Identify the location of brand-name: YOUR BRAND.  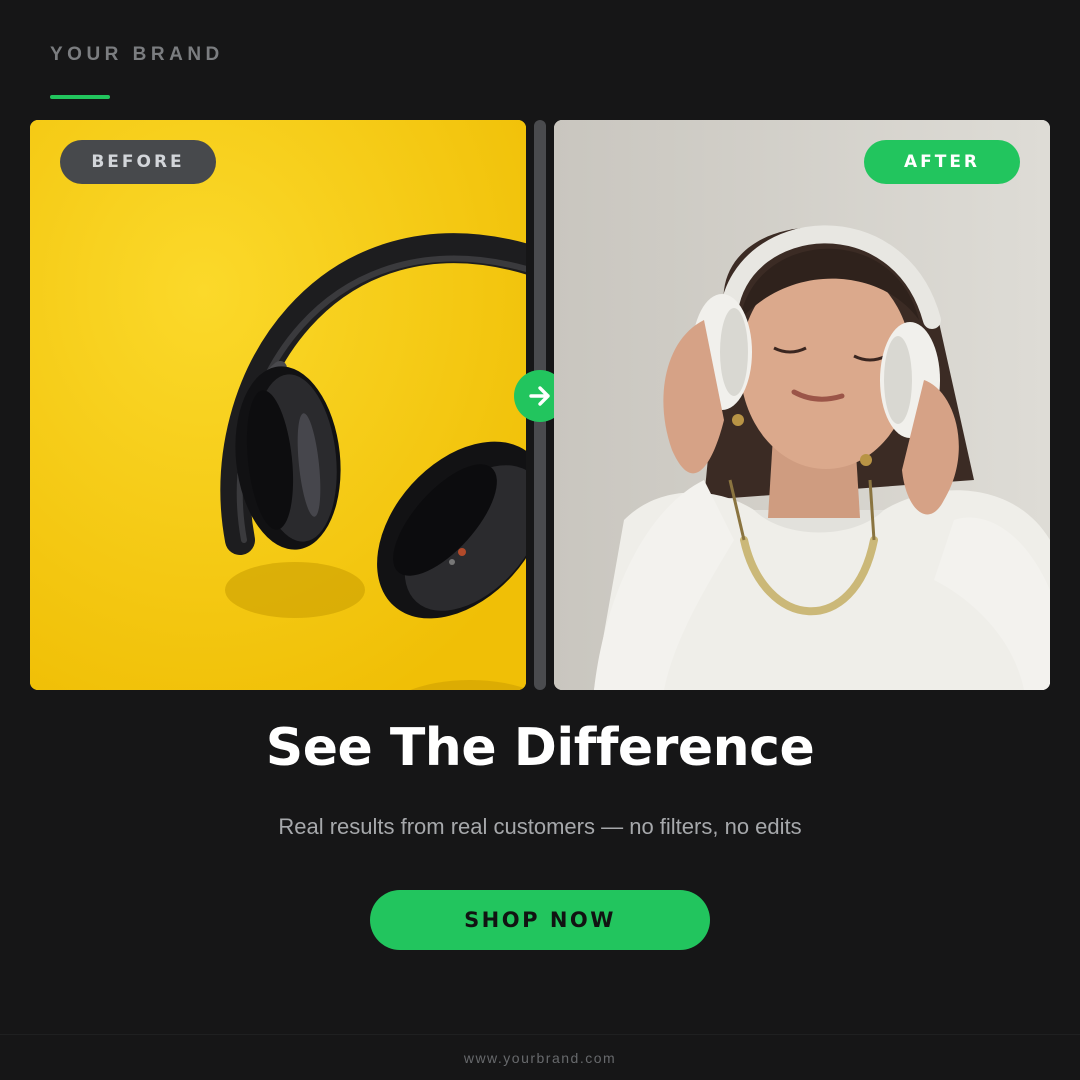
(137, 54).